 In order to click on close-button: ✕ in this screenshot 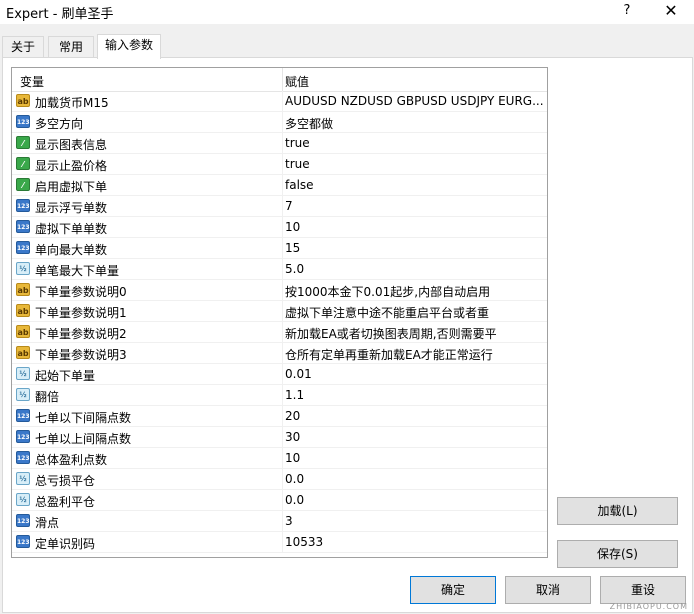, I will do `click(671, 11)`.